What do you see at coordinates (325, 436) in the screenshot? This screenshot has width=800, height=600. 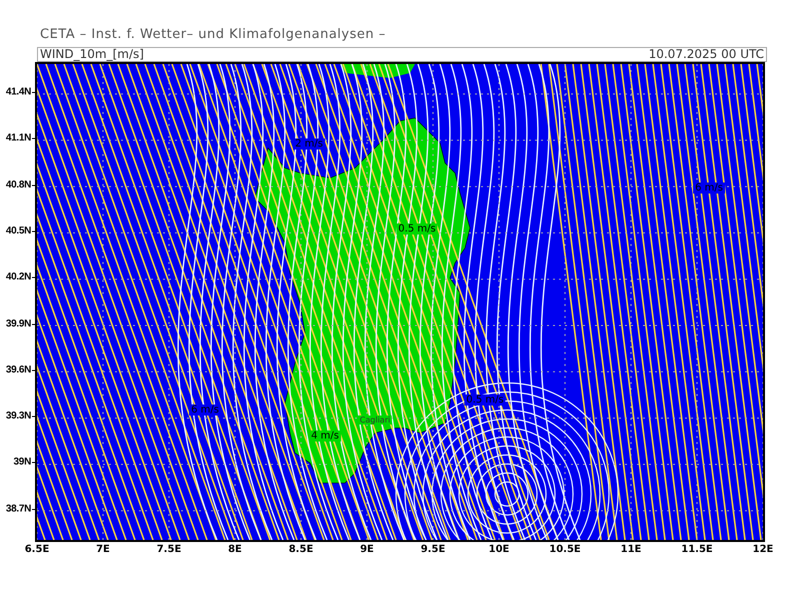 I see `wind-speed-label: 4 m/s` at bounding box center [325, 436].